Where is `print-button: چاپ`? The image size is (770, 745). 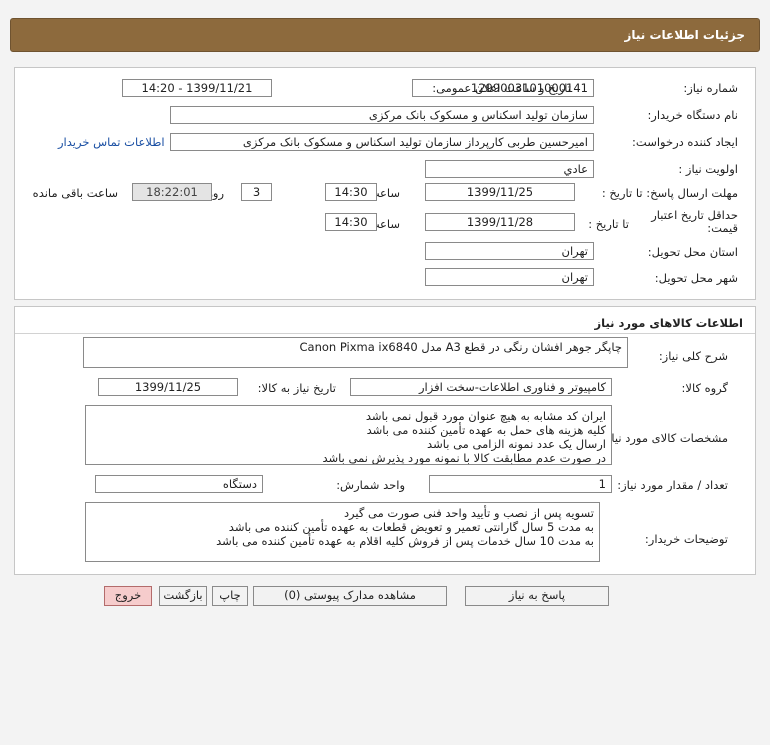
print-button: چاپ is located at coordinates (230, 596).